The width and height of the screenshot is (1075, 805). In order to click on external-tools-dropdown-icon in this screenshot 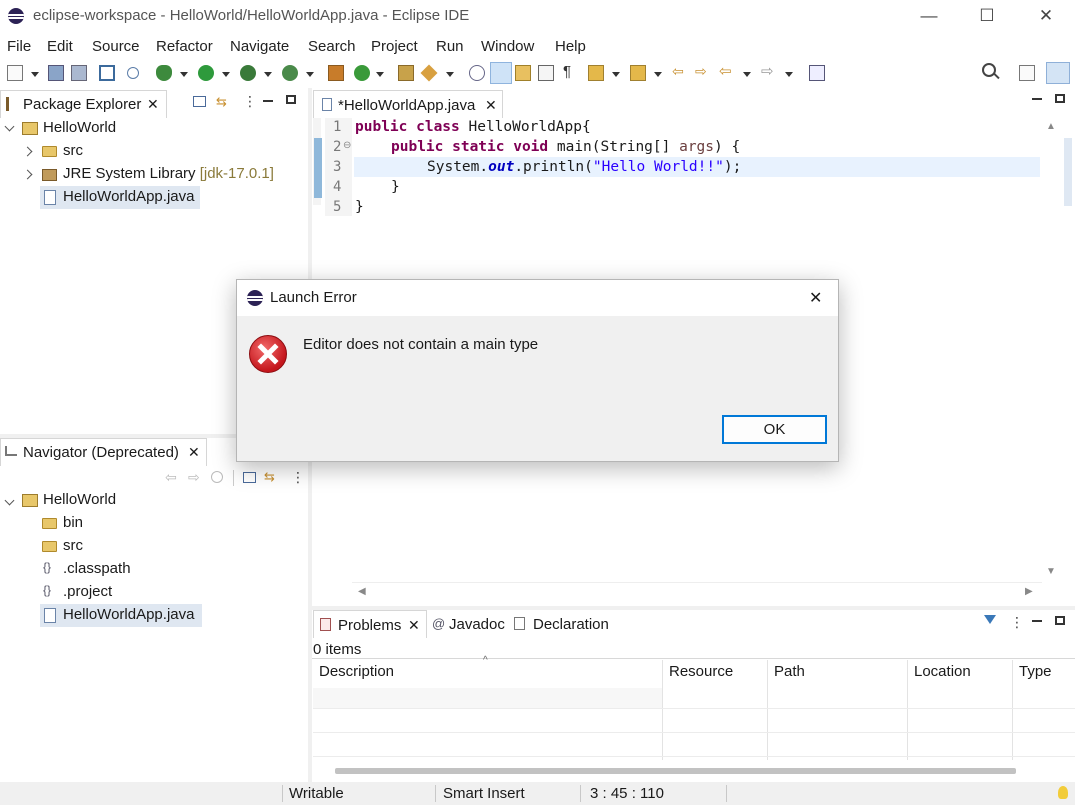, I will do `click(310, 74)`.